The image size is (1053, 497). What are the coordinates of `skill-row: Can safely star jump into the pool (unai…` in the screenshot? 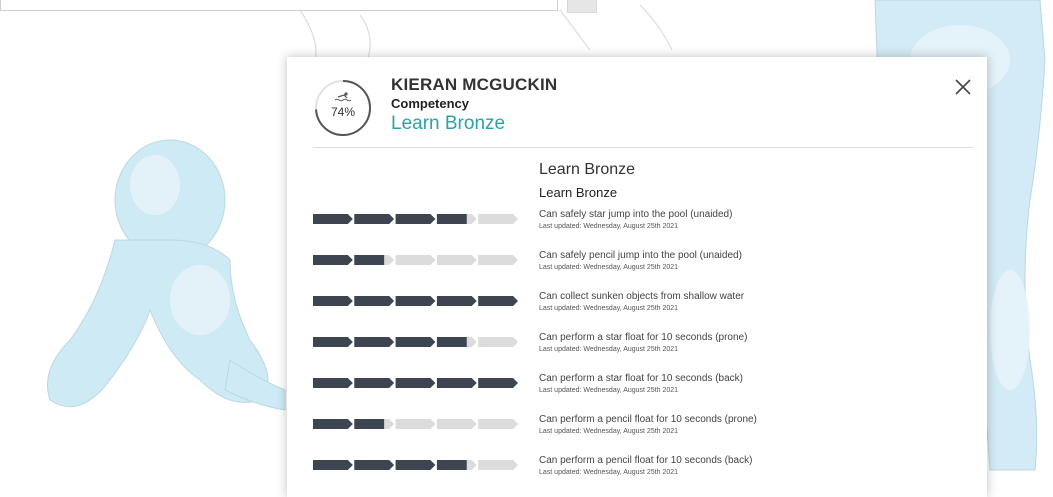 It's located at (623, 224).